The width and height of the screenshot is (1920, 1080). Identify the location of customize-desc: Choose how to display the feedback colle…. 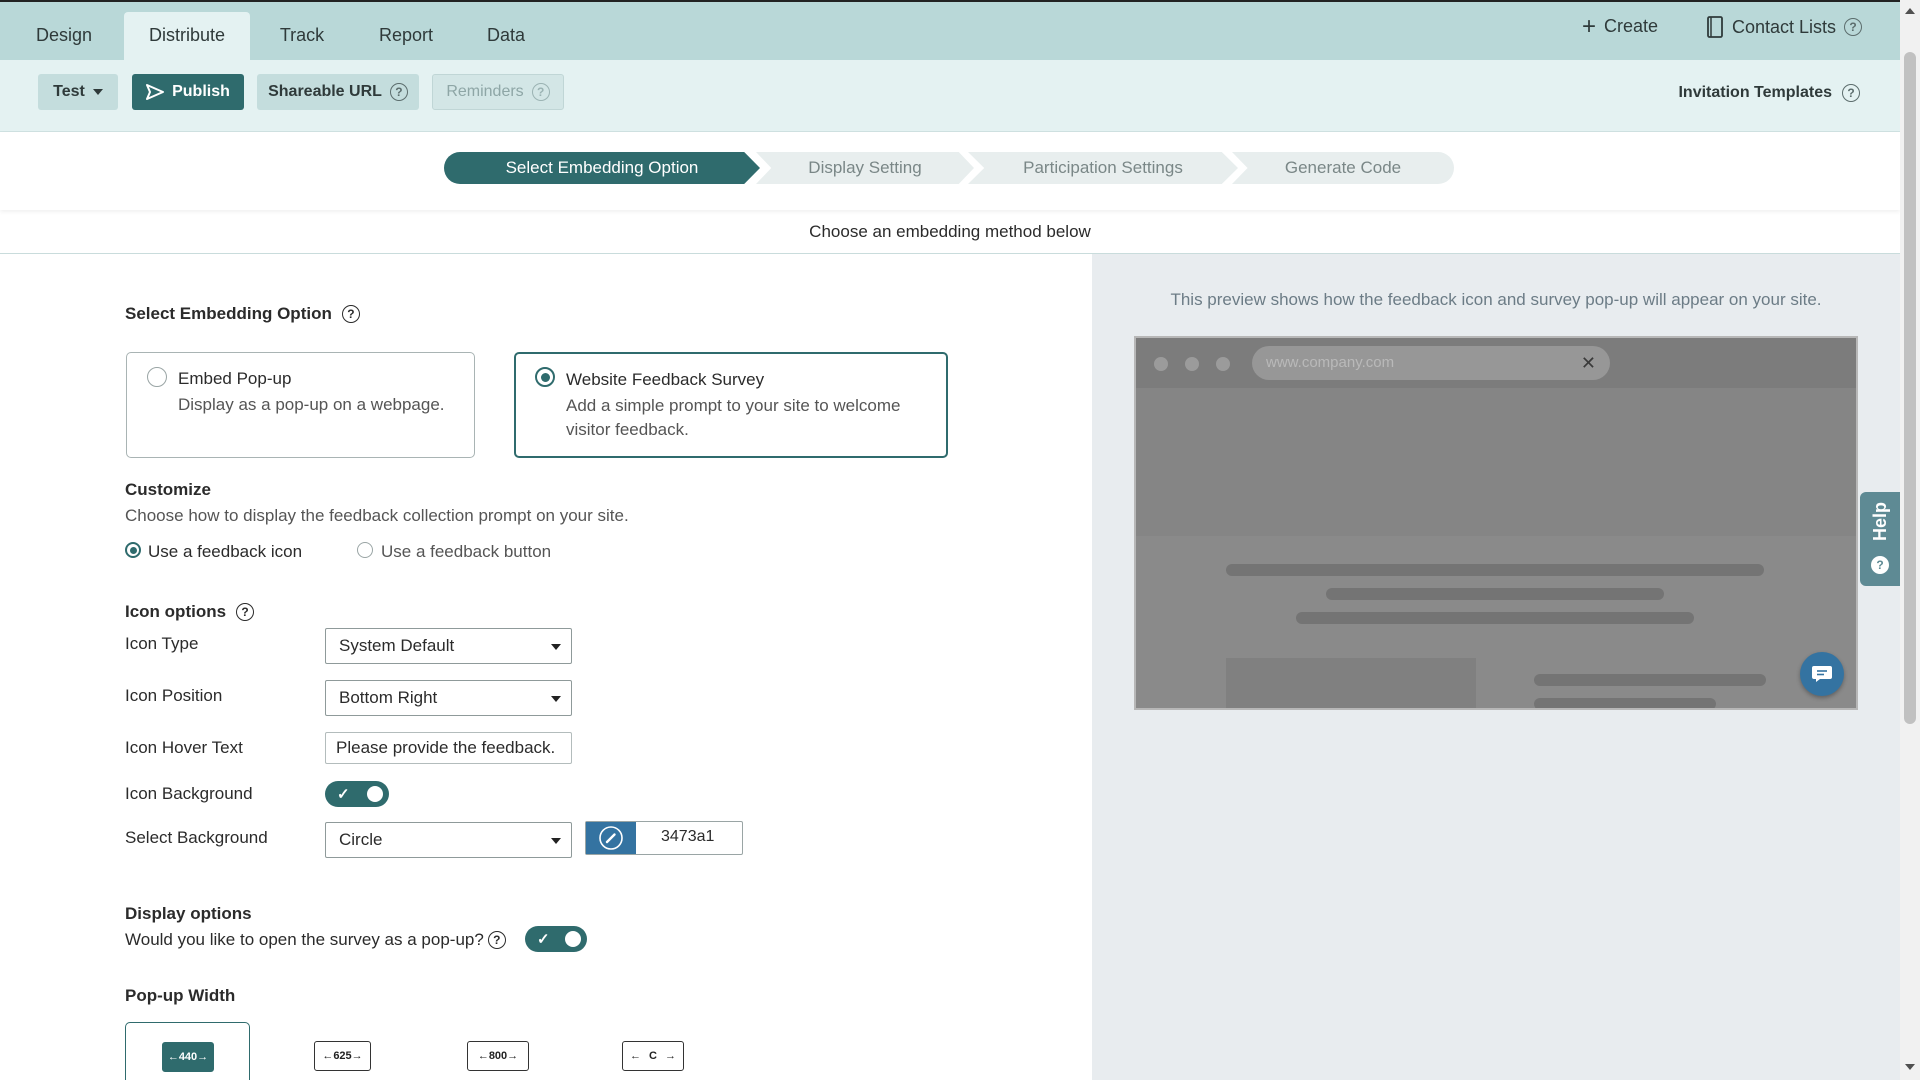
(377, 515).